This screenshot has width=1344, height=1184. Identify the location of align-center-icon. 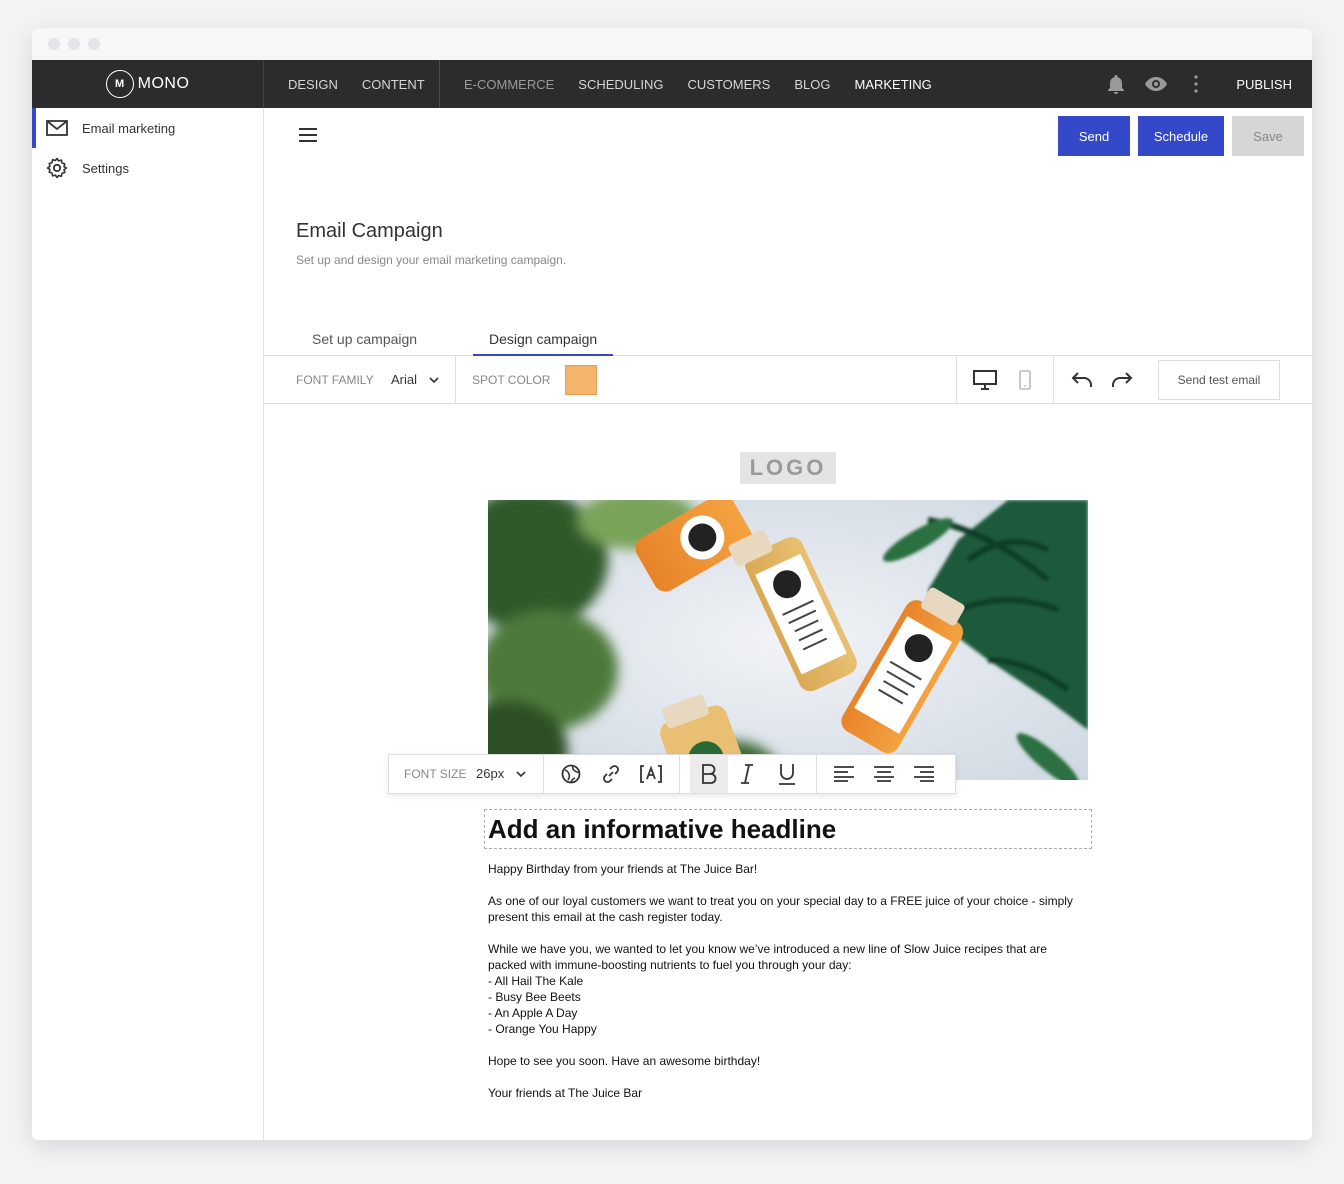
(884, 774).